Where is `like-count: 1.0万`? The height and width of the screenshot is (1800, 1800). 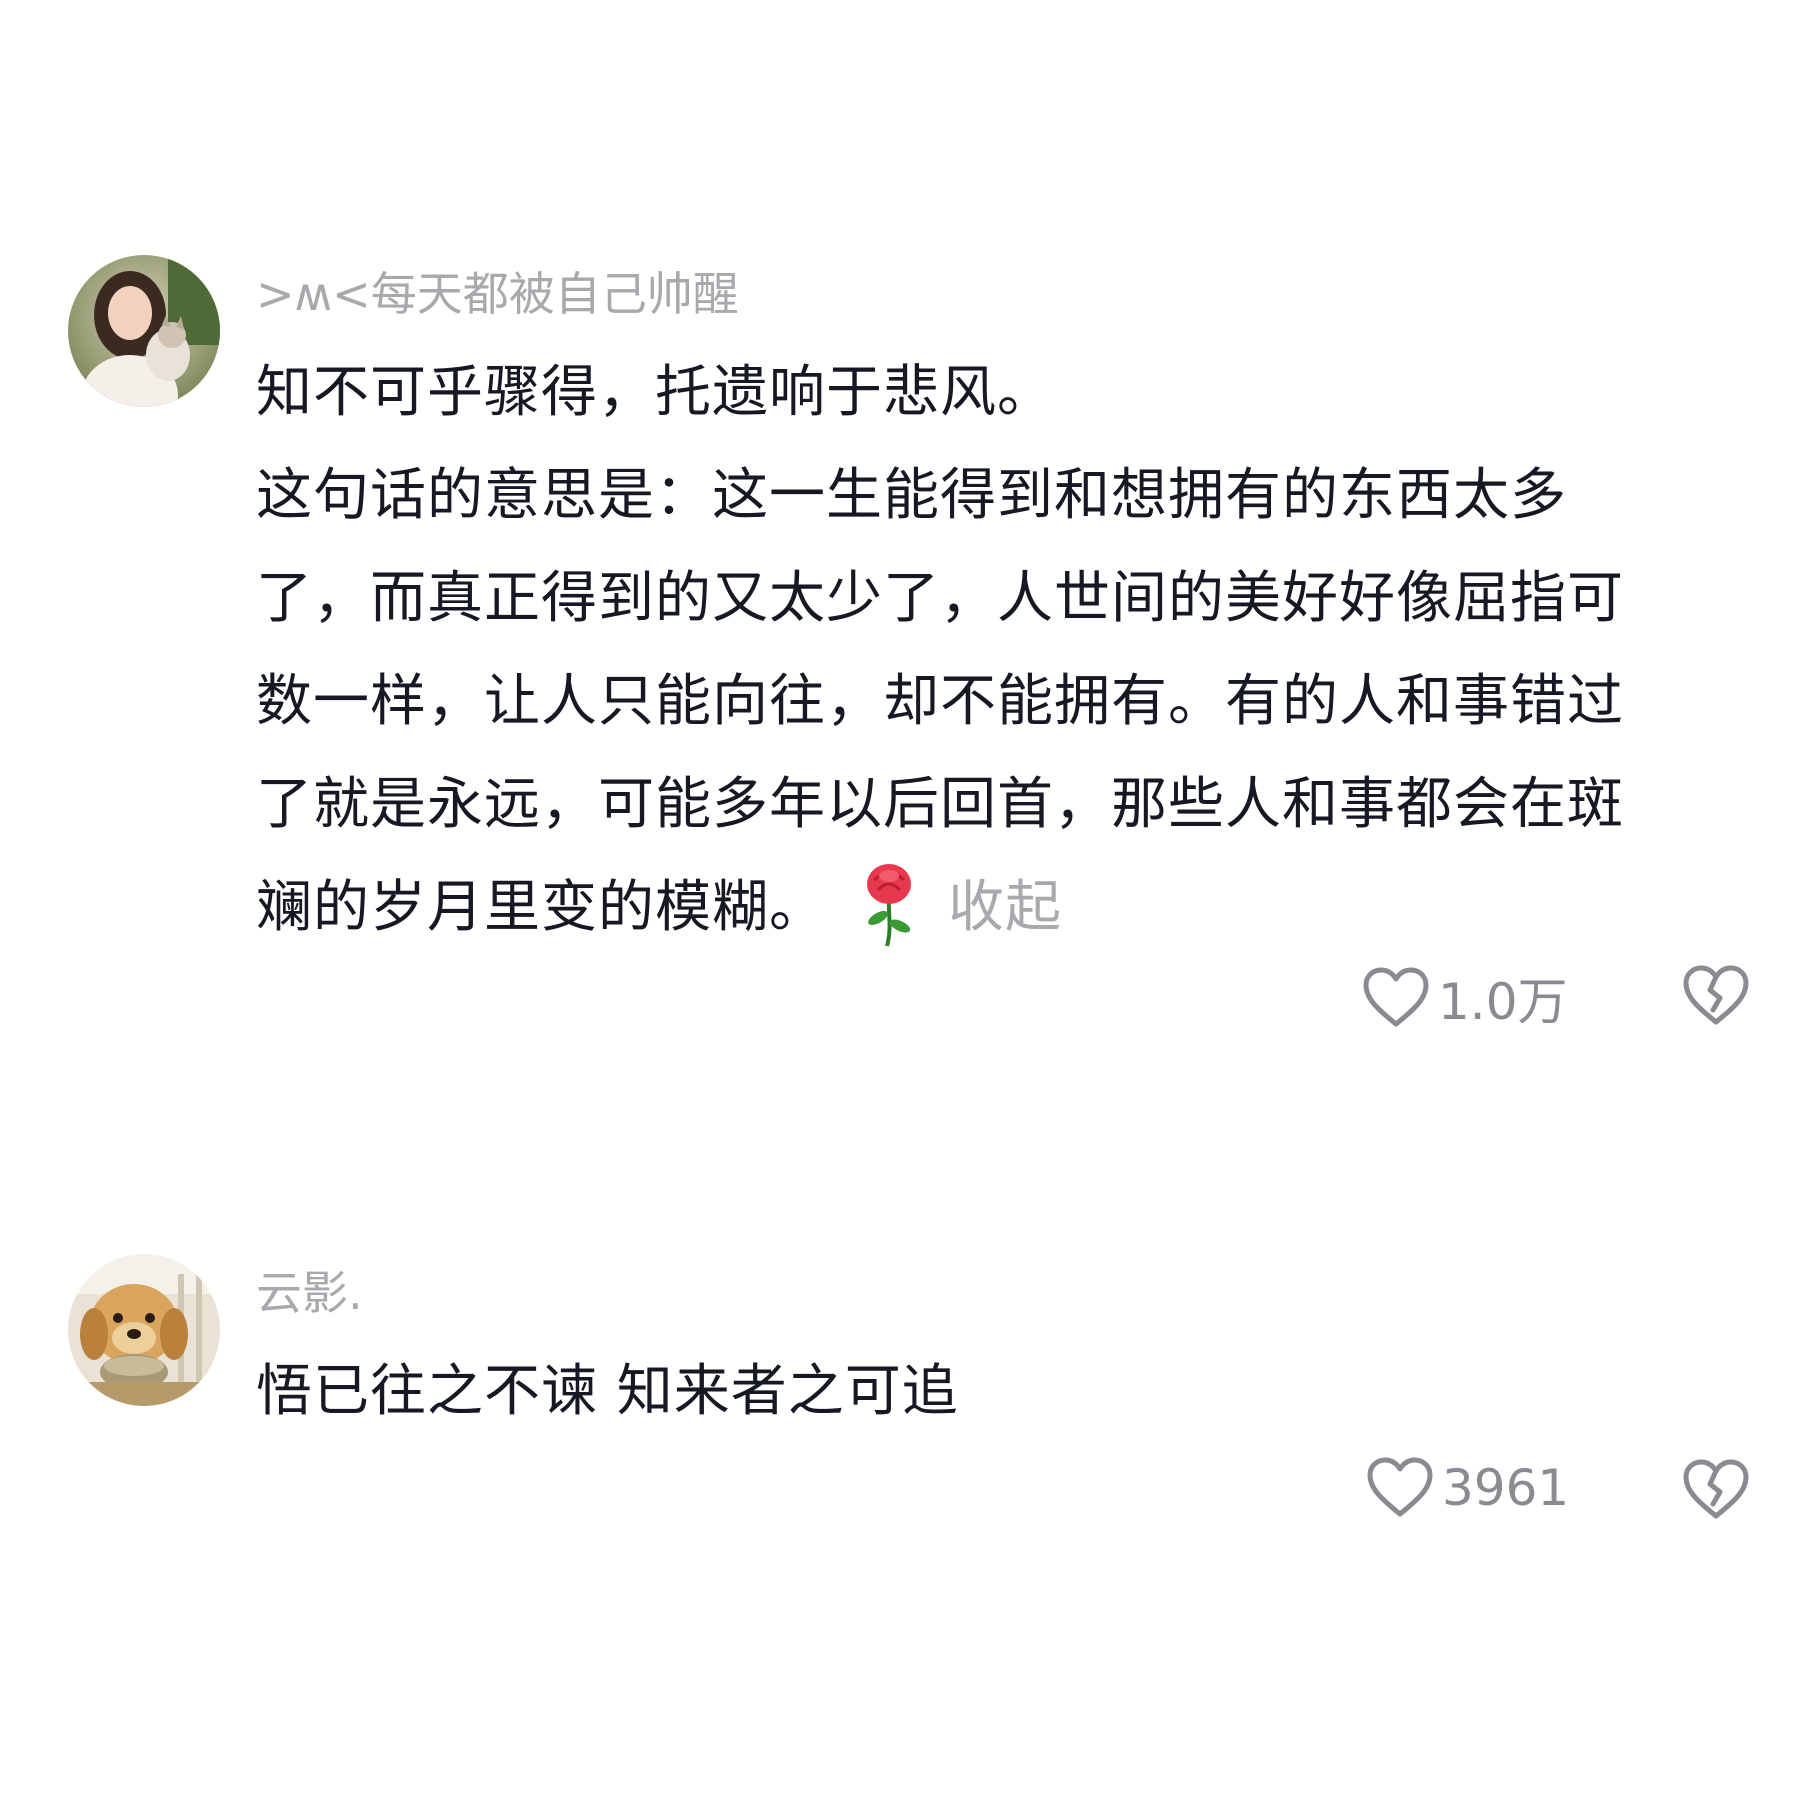
like-count: 1.0万 is located at coordinates (1503, 1002).